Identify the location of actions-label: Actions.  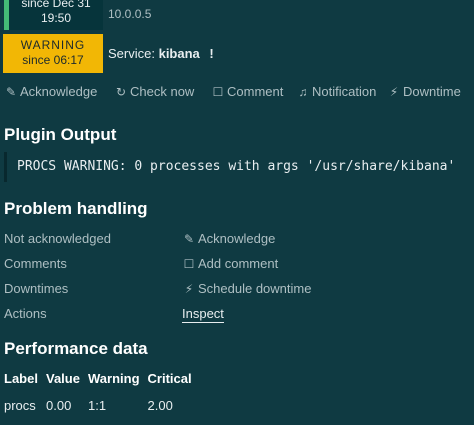
(25, 313).